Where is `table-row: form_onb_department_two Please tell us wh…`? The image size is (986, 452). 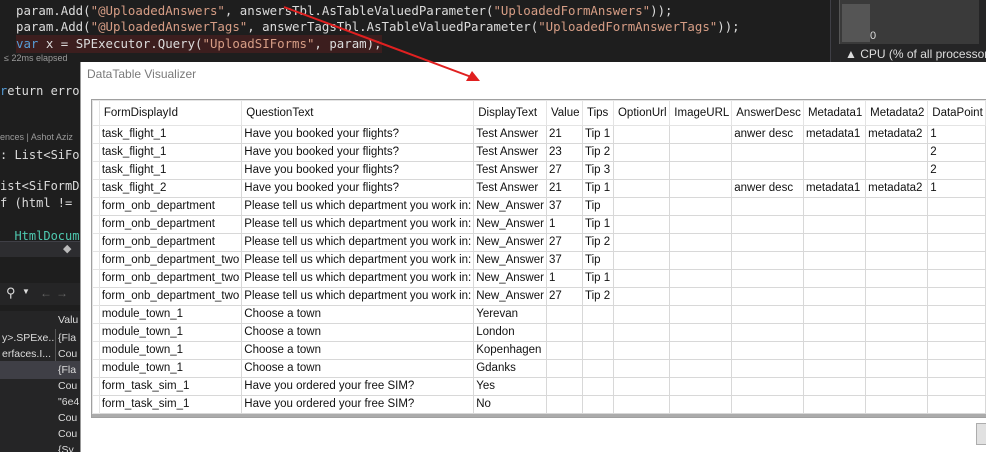 table-row: form_onb_department_two Please tell us wh… is located at coordinates (539, 260).